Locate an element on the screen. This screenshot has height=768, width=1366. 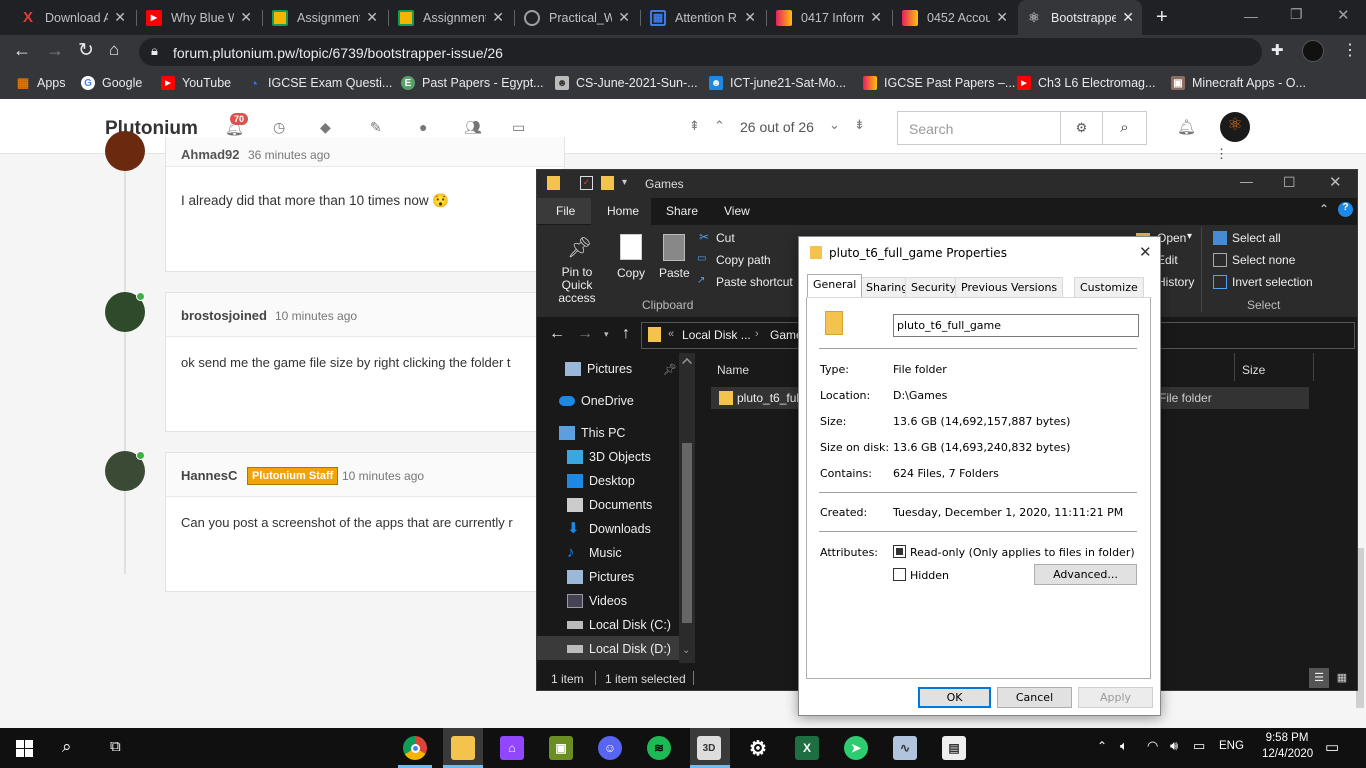
task-view-icon: ⧉ is located at coordinates (115, 746).